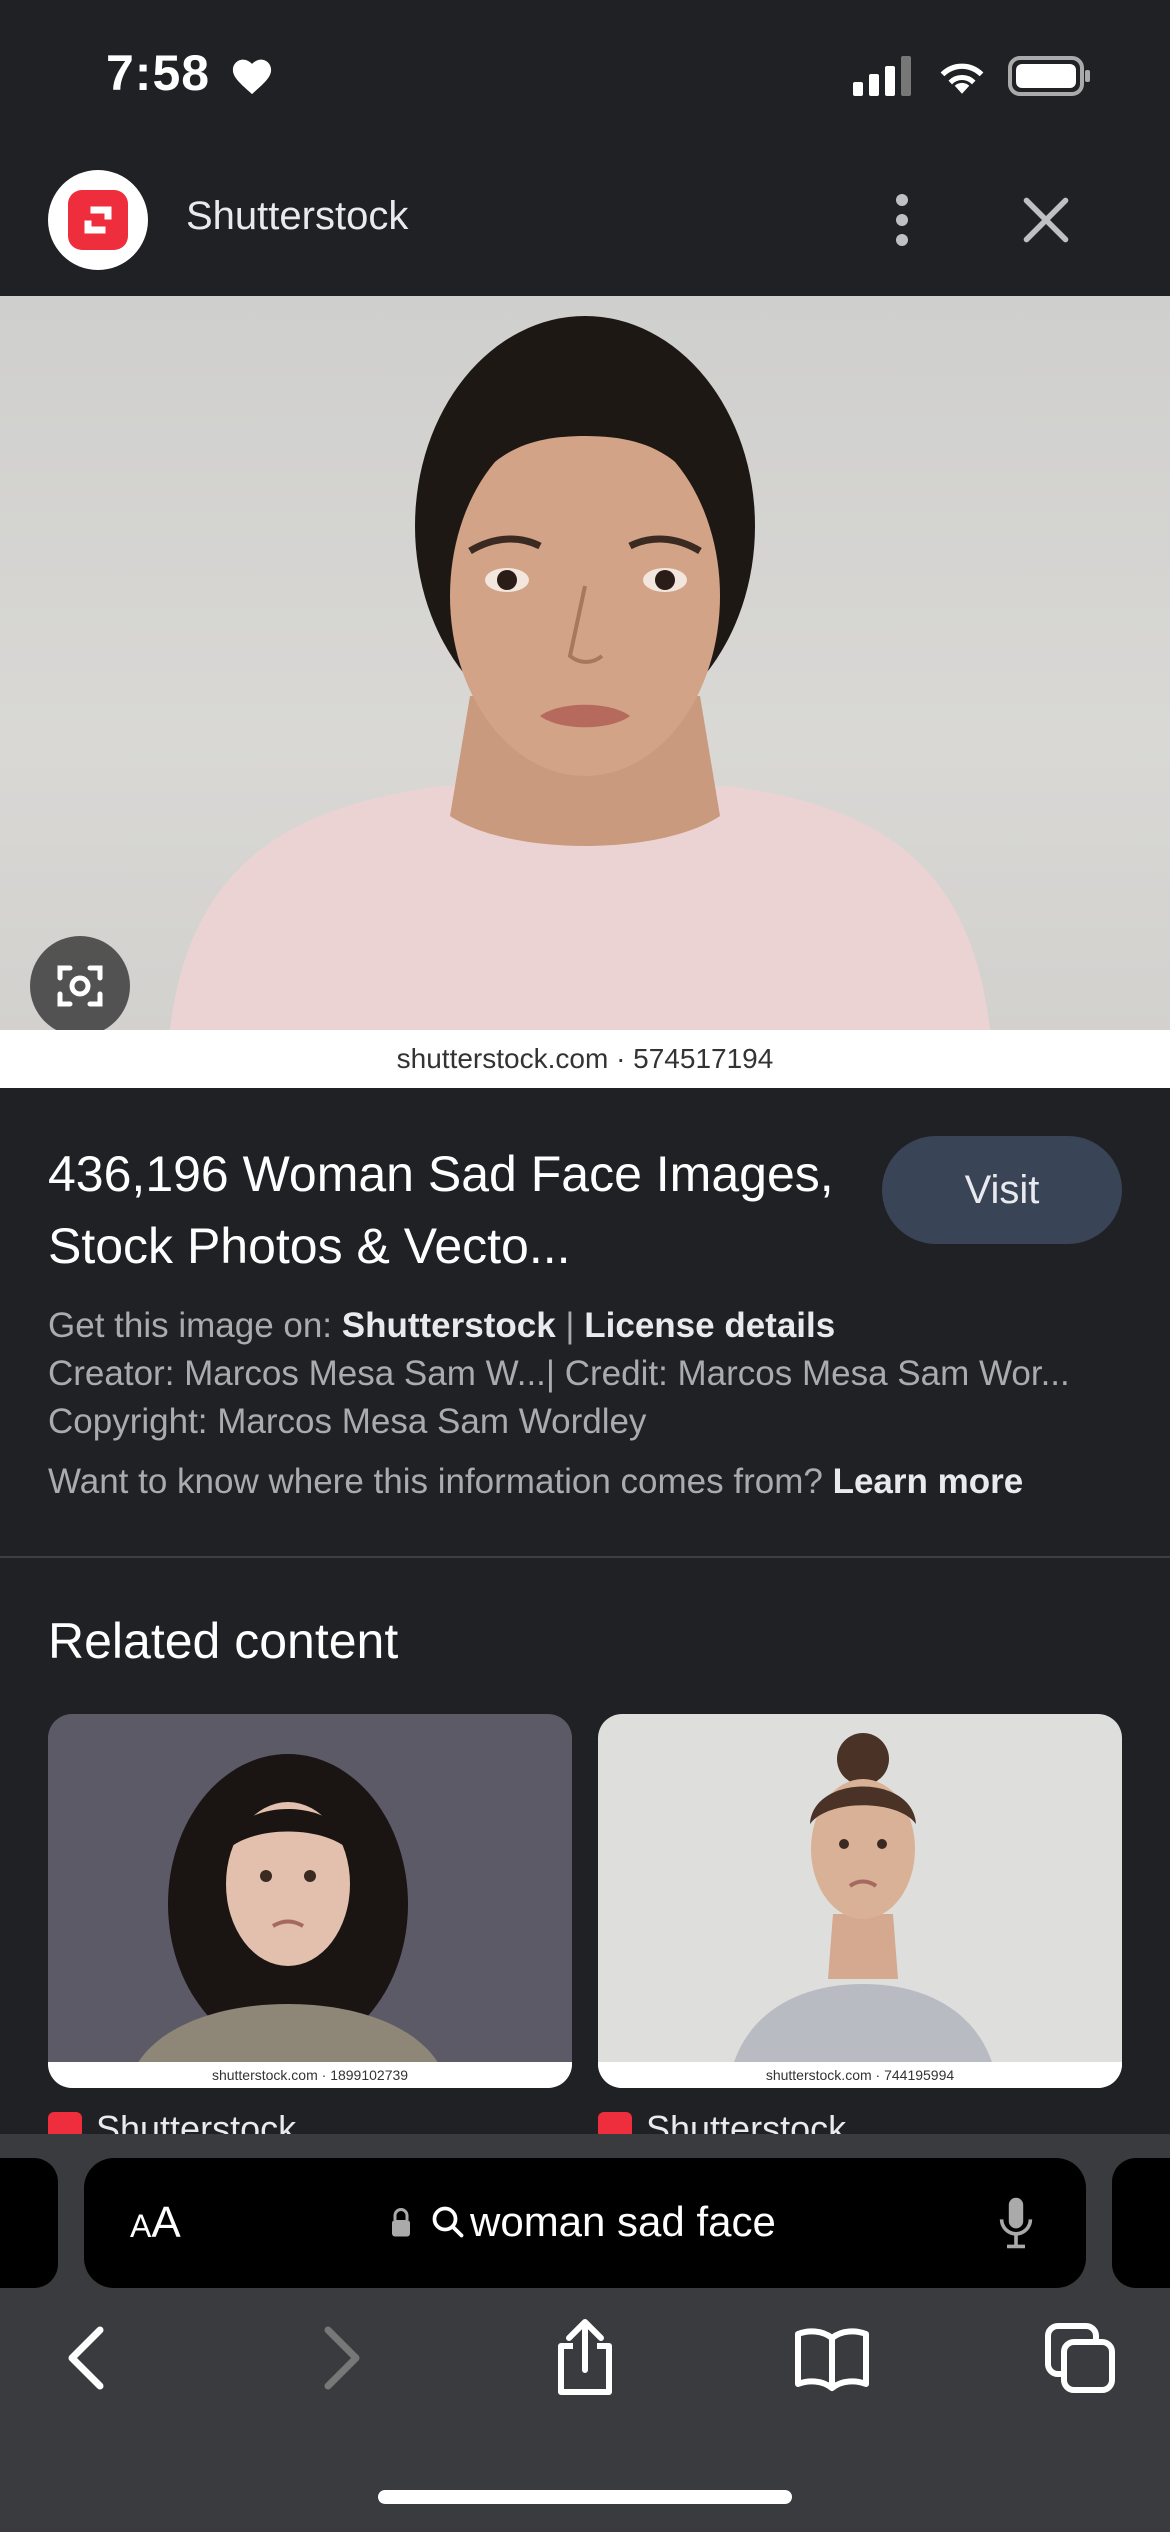 Image resolution: width=1170 pixels, height=2532 pixels. I want to click on divider, so click(585, 1557).